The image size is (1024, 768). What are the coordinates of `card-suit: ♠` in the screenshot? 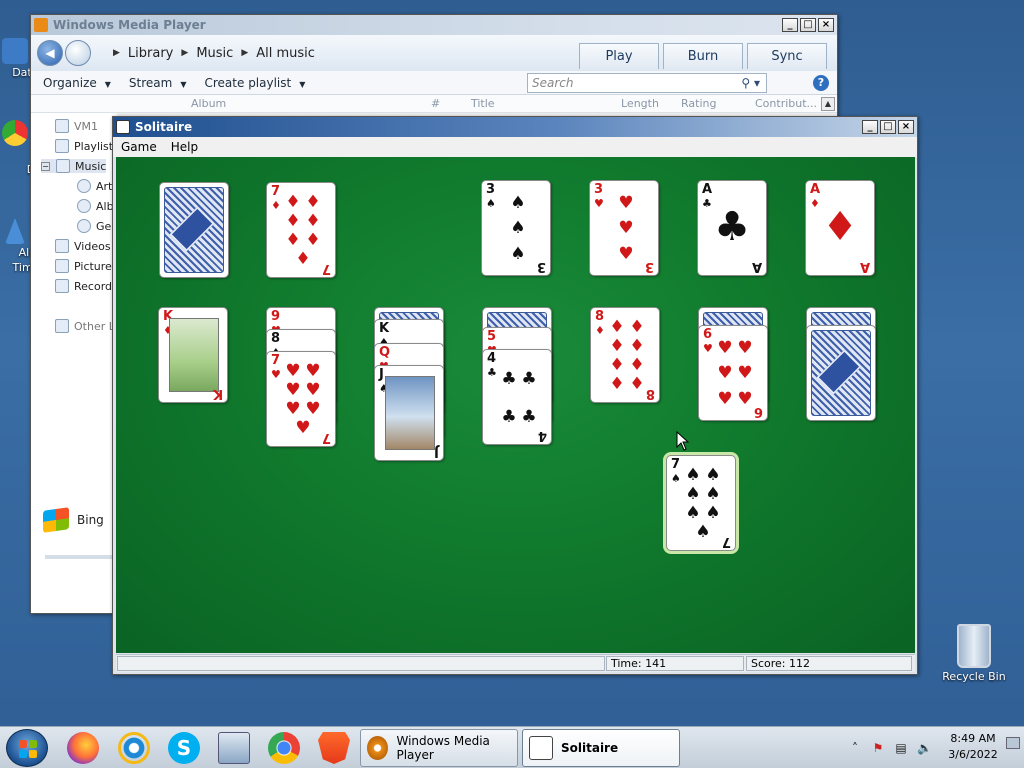 It's located at (676, 478).